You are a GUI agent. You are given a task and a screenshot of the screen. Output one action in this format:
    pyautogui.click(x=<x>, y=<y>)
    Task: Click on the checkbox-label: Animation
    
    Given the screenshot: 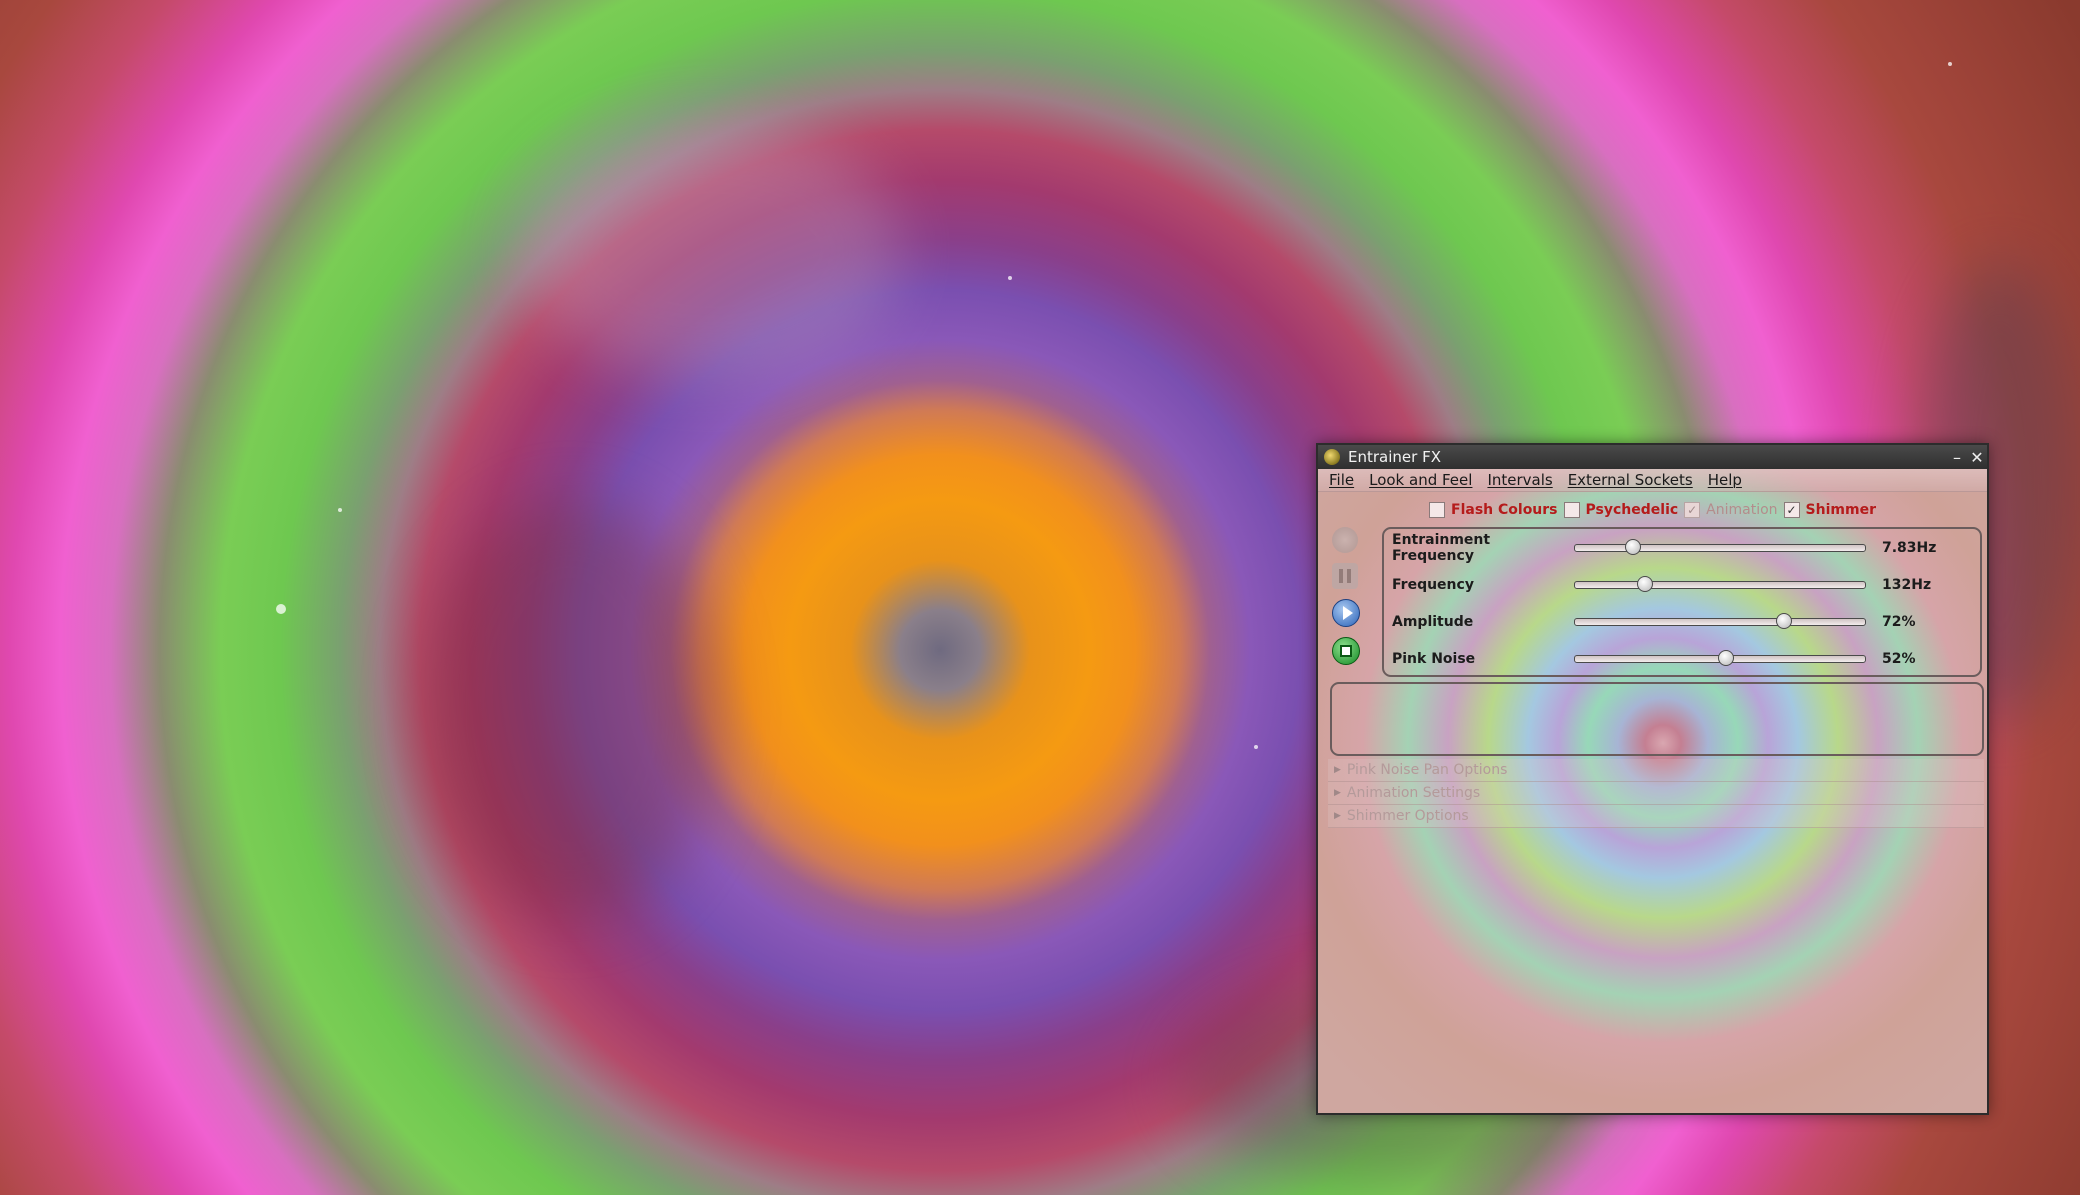 What is the action you would take?
    pyautogui.click(x=1742, y=510)
    